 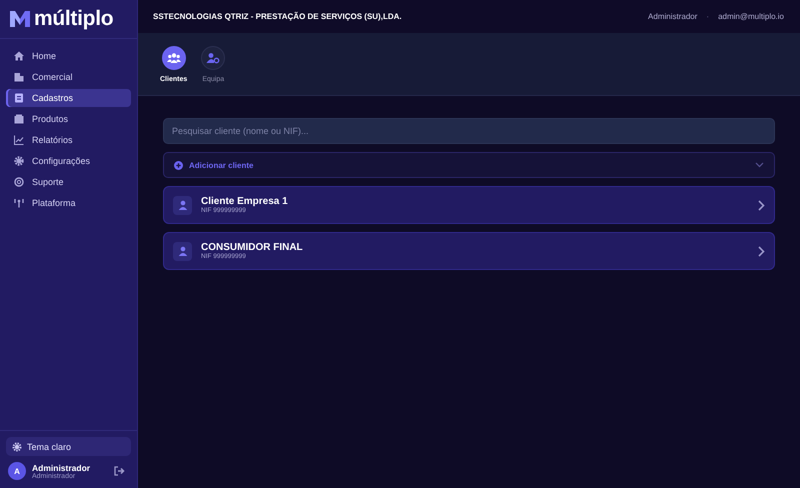 What do you see at coordinates (252, 247) in the screenshot?
I see `client-name: CONSUMIDOR FINAL` at bounding box center [252, 247].